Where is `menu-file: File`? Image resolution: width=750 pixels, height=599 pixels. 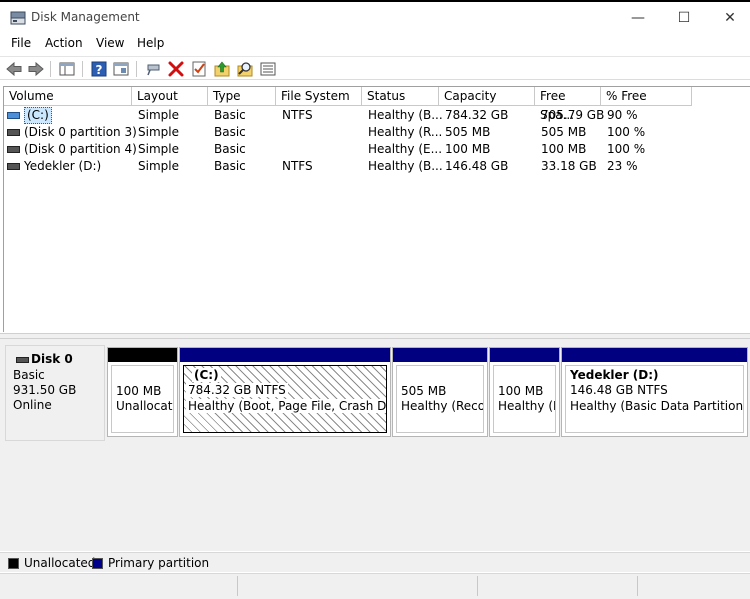 menu-file: File is located at coordinates (21, 43).